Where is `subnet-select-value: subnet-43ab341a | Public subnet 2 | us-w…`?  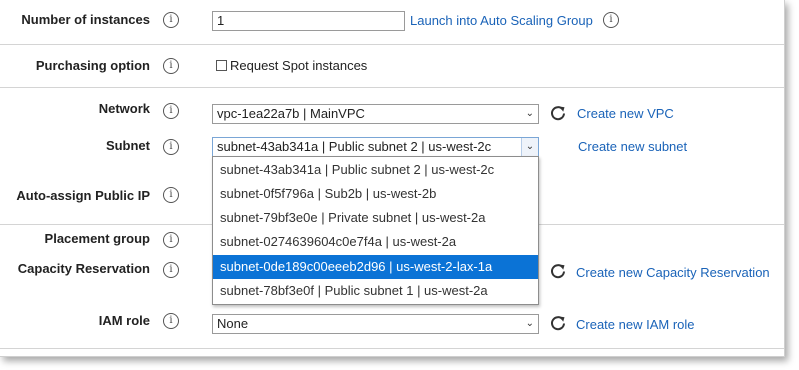 subnet-select-value: subnet-43ab341a | Public subnet 2 | us-w… is located at coordinates (354, 146).